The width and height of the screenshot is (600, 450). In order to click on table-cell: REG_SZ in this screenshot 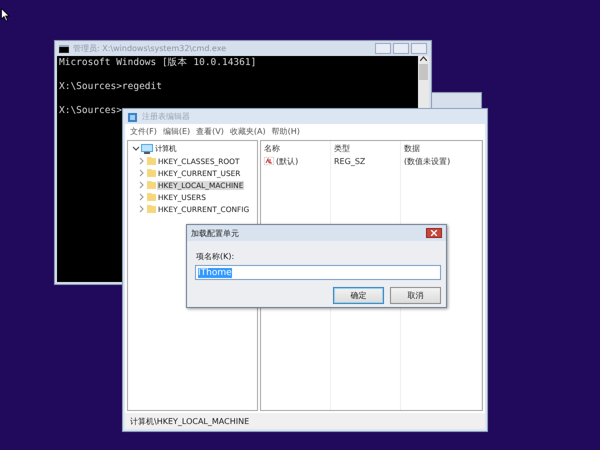, I will do `click(350, 161)`.